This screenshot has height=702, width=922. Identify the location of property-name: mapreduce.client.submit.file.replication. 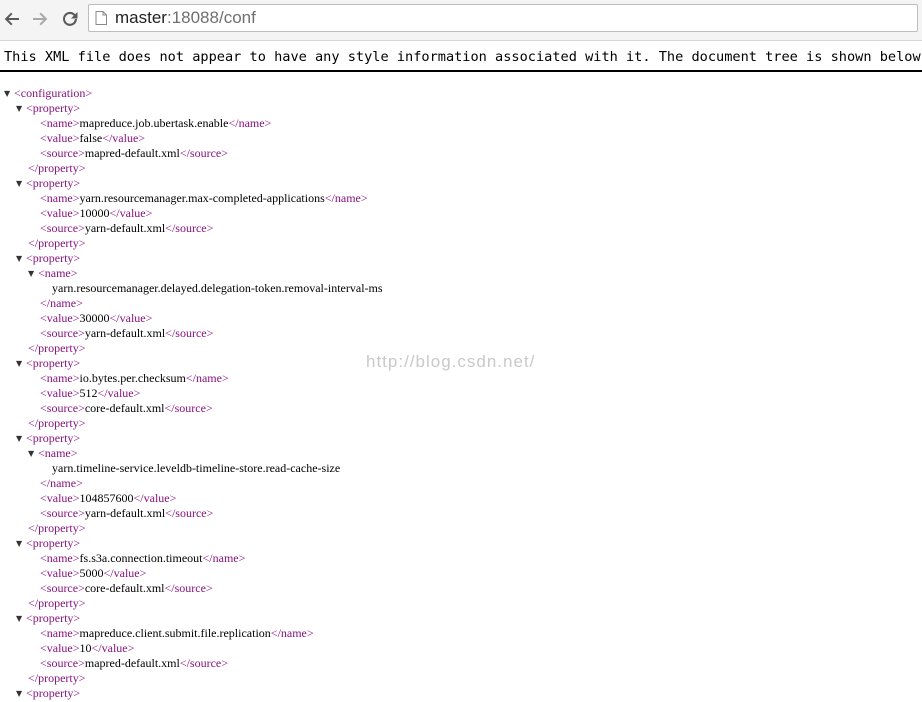
(175, 633).